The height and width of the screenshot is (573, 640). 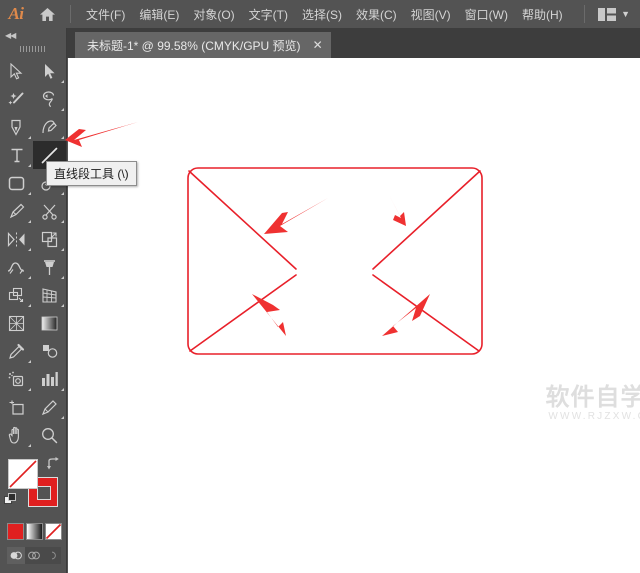 I want to click on draw-inside-mode, so click(x=52, y=555).